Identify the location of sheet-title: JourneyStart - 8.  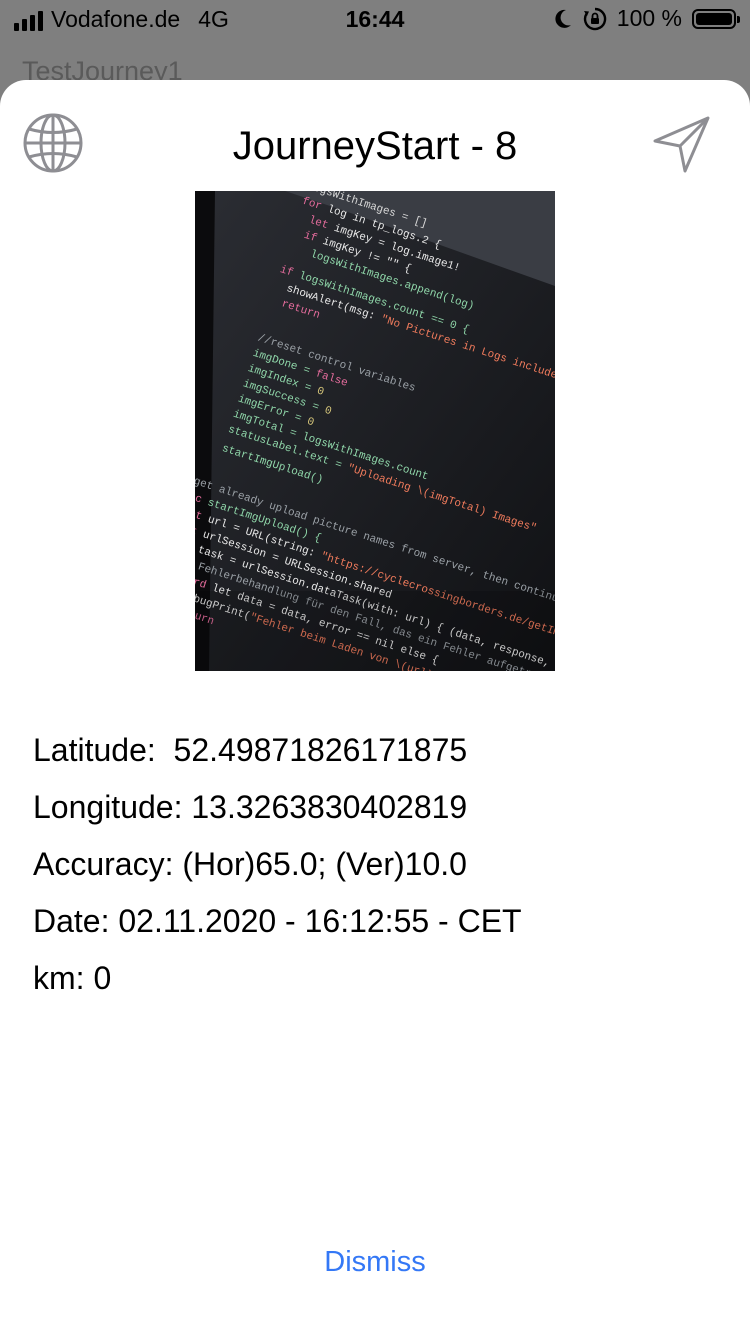
(375, 146).